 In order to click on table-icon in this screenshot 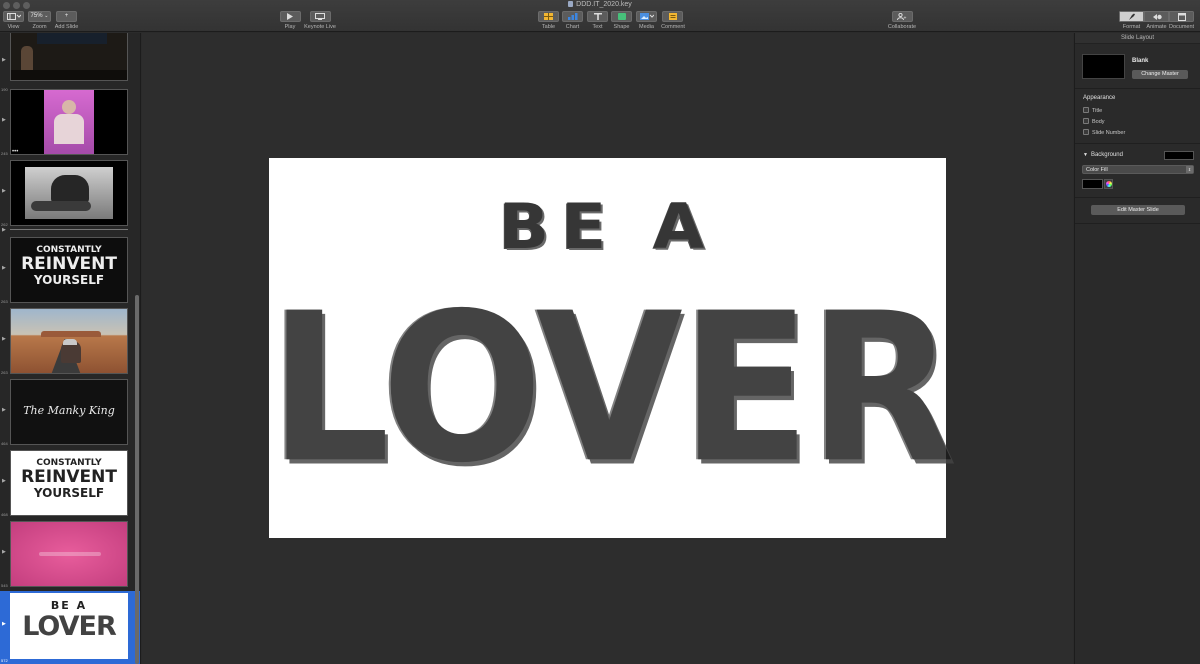, I will do `click(548, 16)`.